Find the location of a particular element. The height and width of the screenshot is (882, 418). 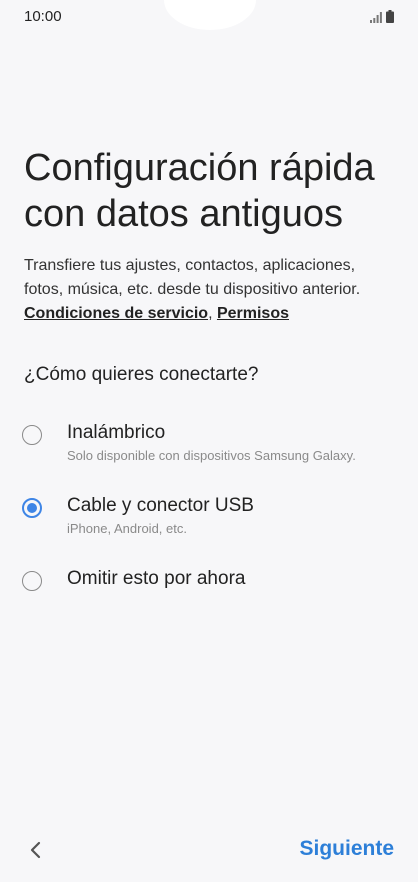

next-button: Siguiente is located at coordinates (346, 849).